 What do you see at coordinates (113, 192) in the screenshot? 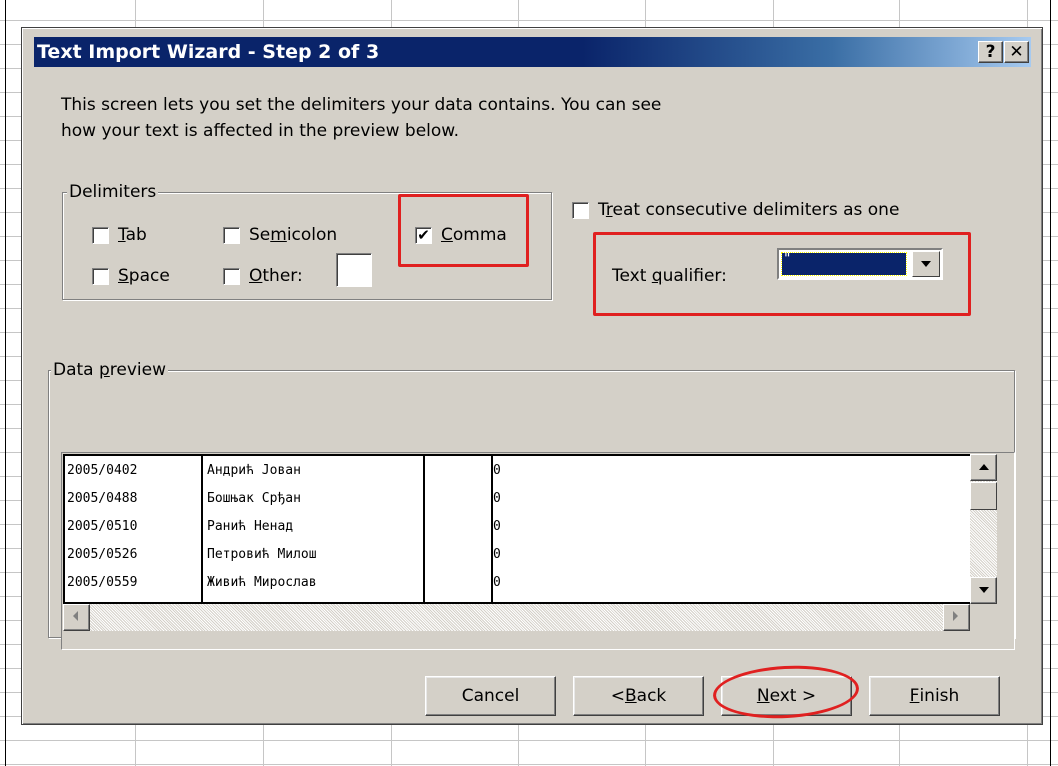
I see `delimiters-legend: Delimiters` at bounding box center [113, 192].